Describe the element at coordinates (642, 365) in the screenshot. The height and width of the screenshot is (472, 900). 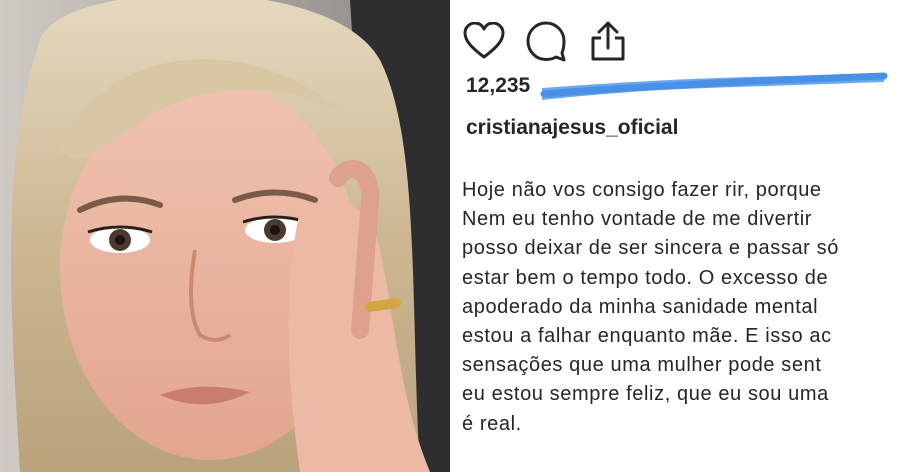
I see `caption-line: sensações que uma mulher pode sent` at that location.